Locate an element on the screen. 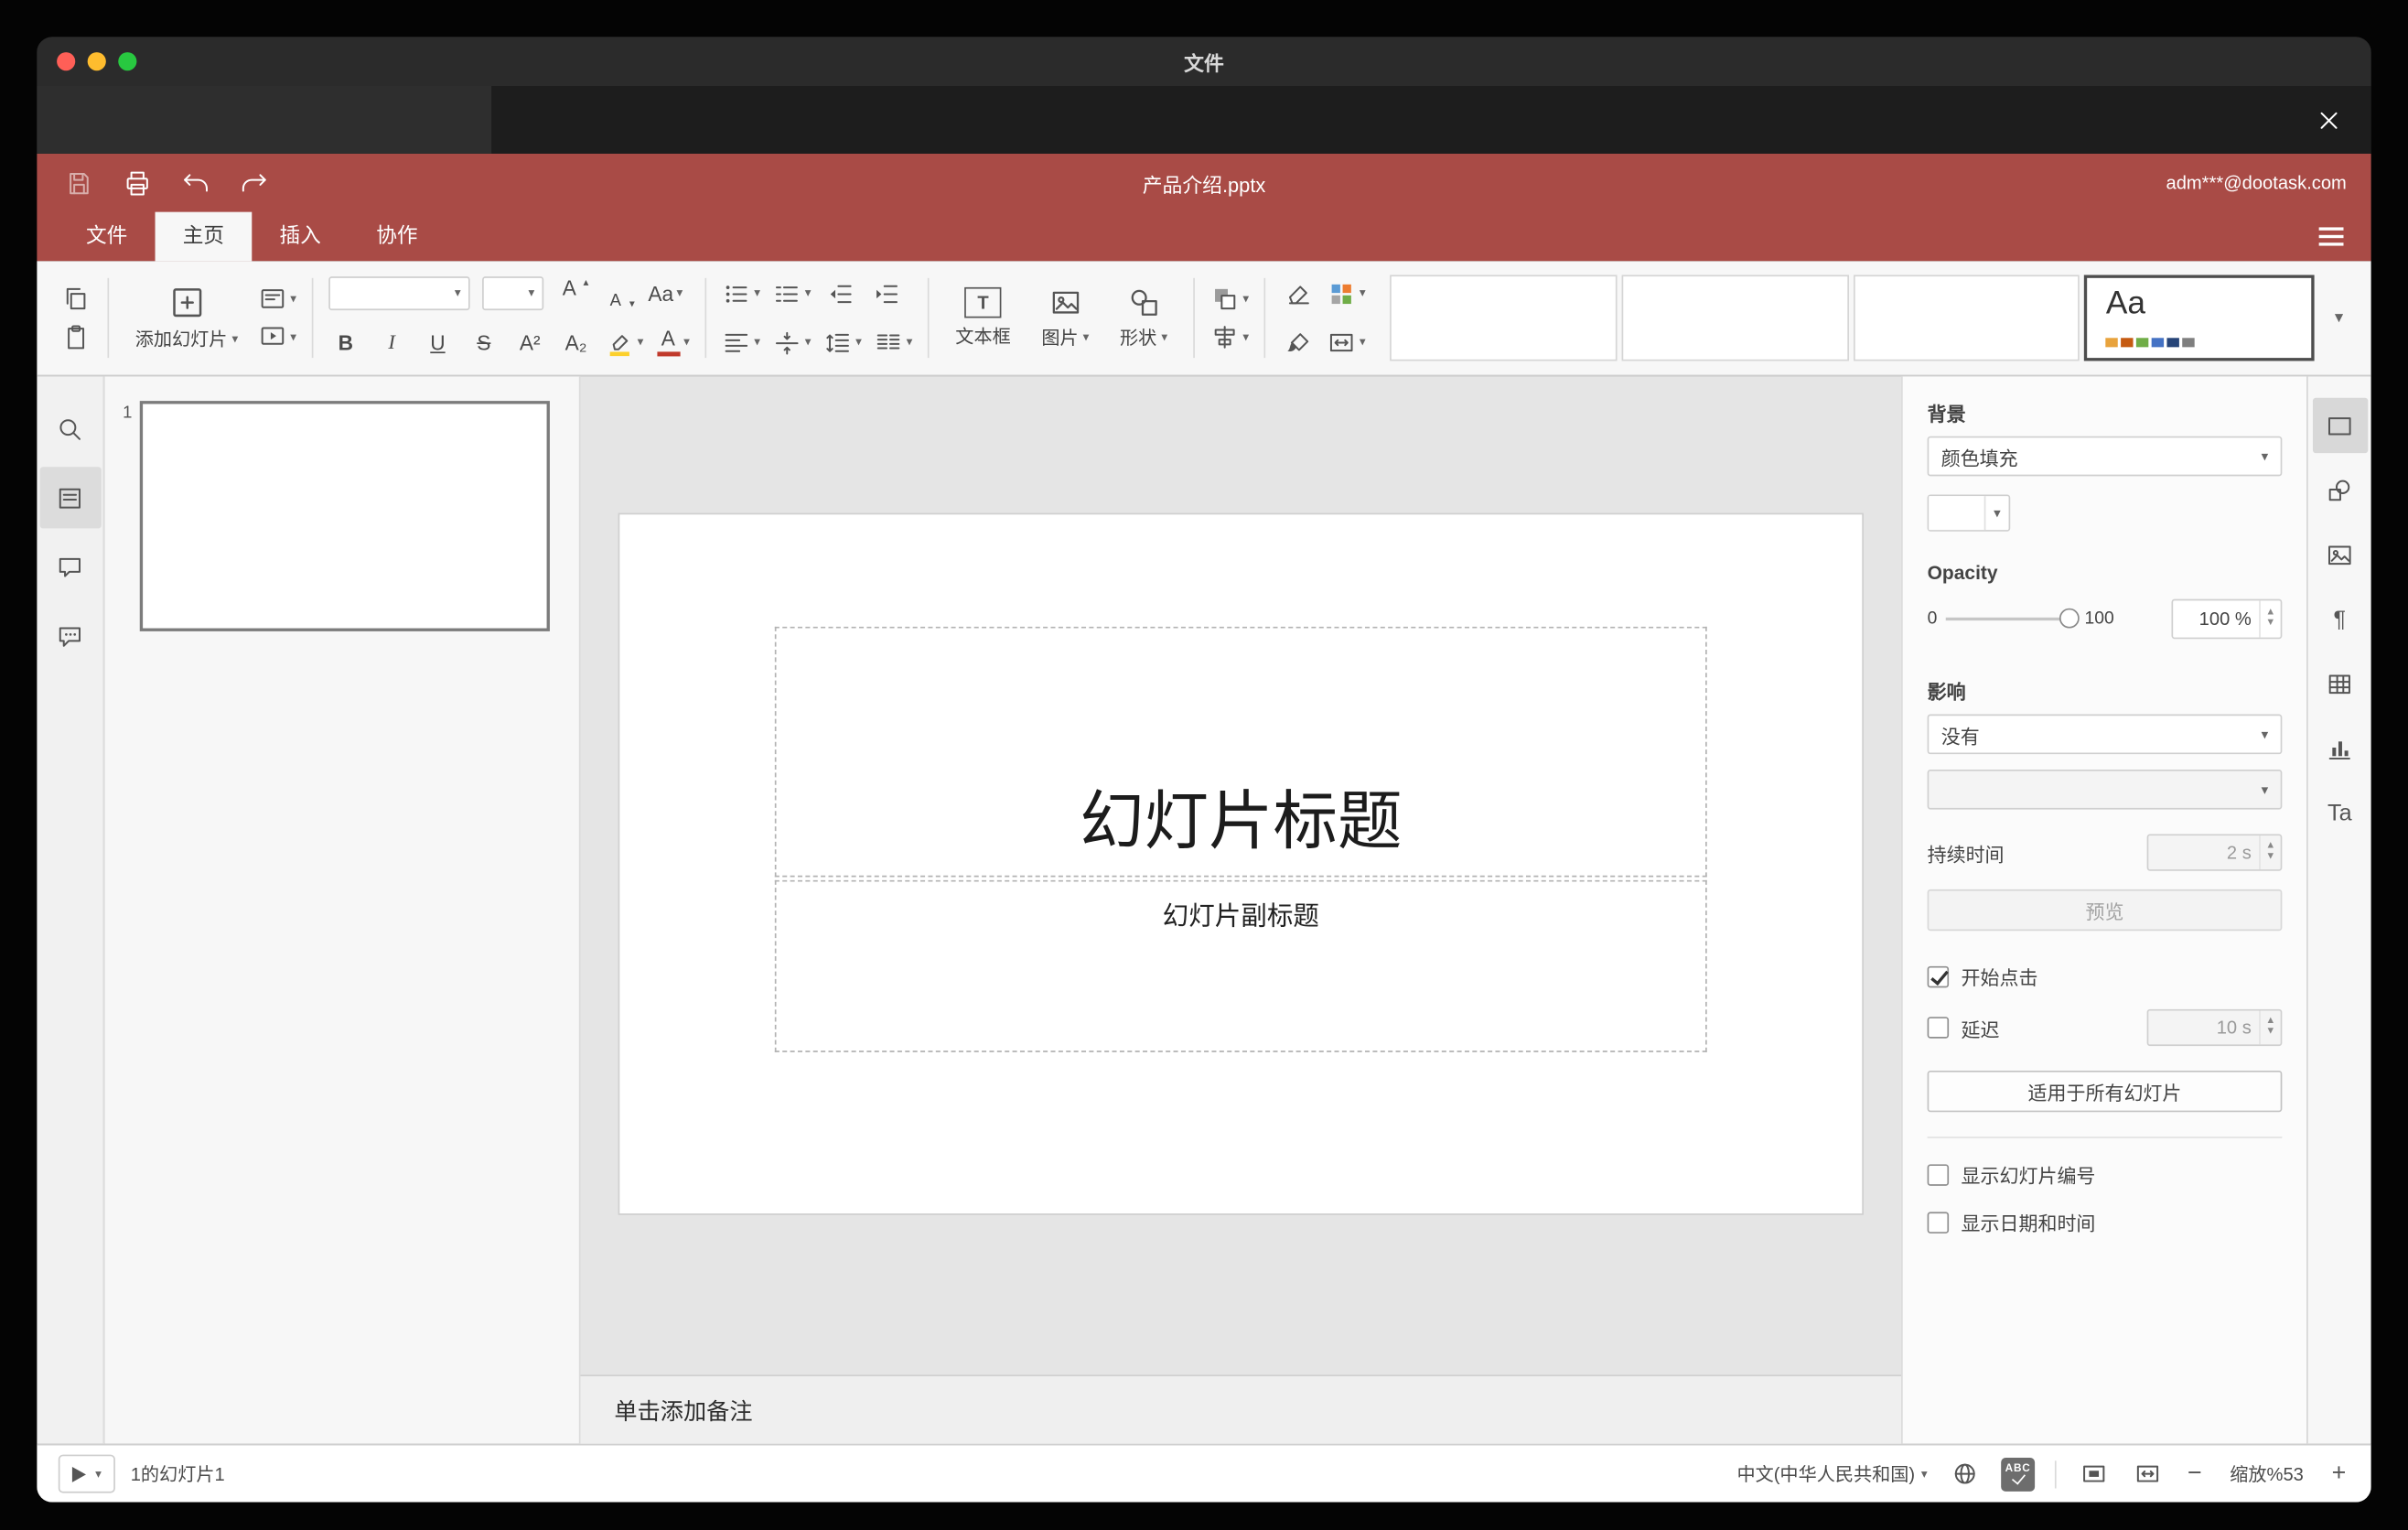 The width and height of the screenshot is (2408, 1530). columns-button: ▾ is located at coordinates (893, 343).